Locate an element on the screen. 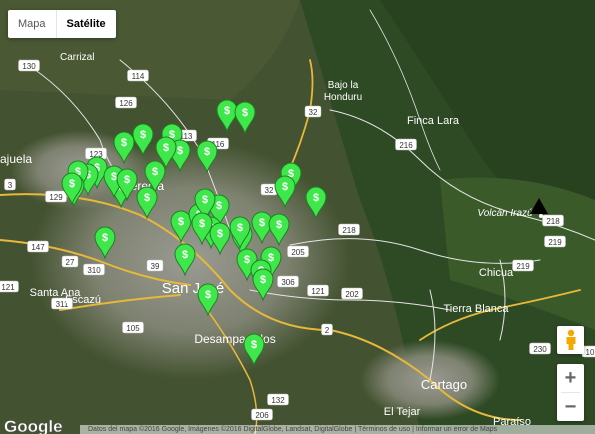  place-label: Escazú is located at coordinates (83, 300).